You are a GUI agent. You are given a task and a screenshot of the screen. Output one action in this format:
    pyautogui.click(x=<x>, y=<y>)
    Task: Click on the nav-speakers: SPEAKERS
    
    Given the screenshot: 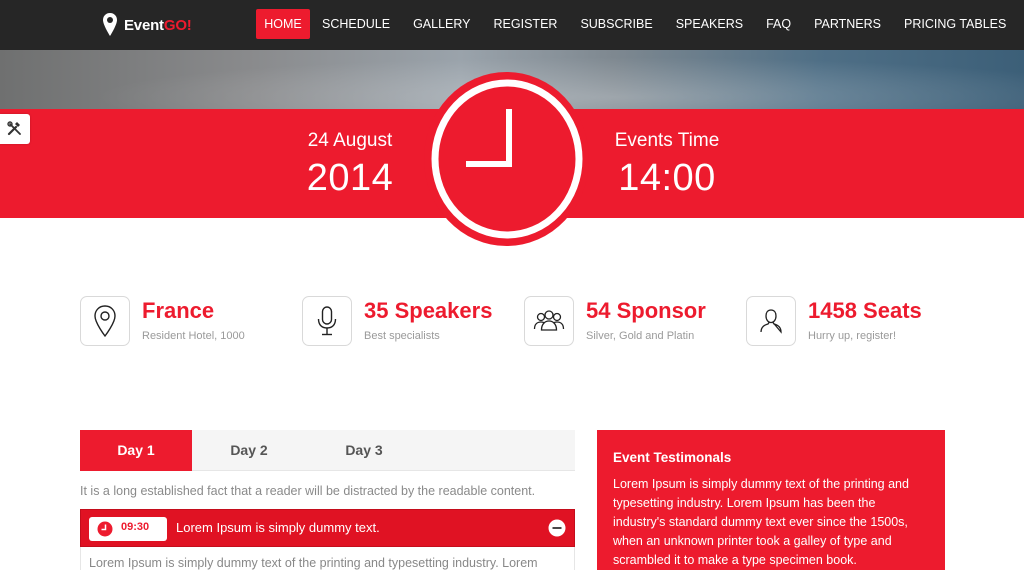 What is the action you would take?
    pyautogui.click(x=709, y=24)
    